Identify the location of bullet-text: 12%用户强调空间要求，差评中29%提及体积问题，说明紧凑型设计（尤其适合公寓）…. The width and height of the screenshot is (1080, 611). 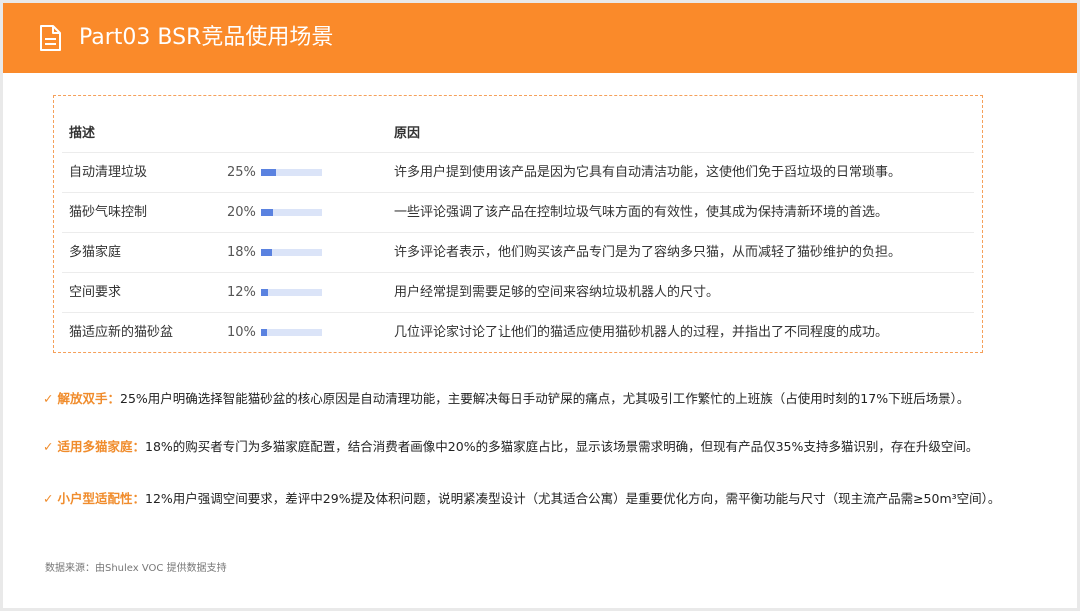
(573, 498).